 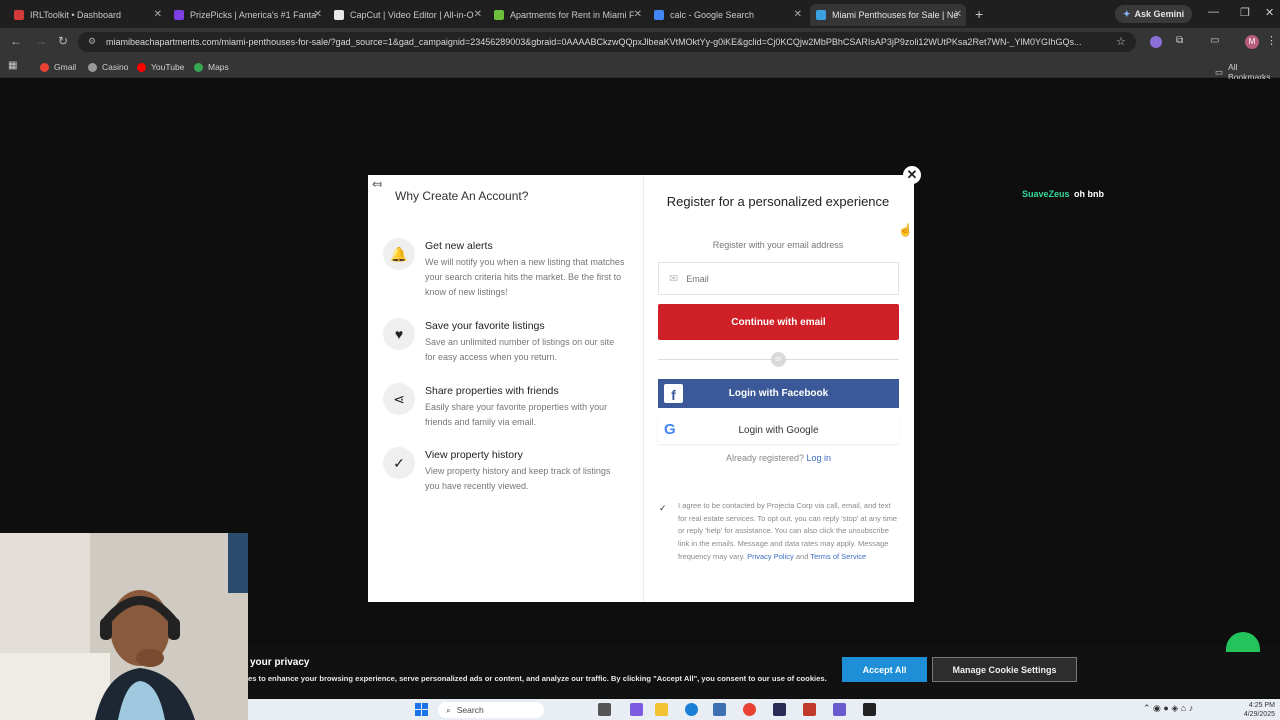 What do you see at coordinates (809, 709) in the screenshot?
I see `app-icon-red` at bounding box center [809, 709].